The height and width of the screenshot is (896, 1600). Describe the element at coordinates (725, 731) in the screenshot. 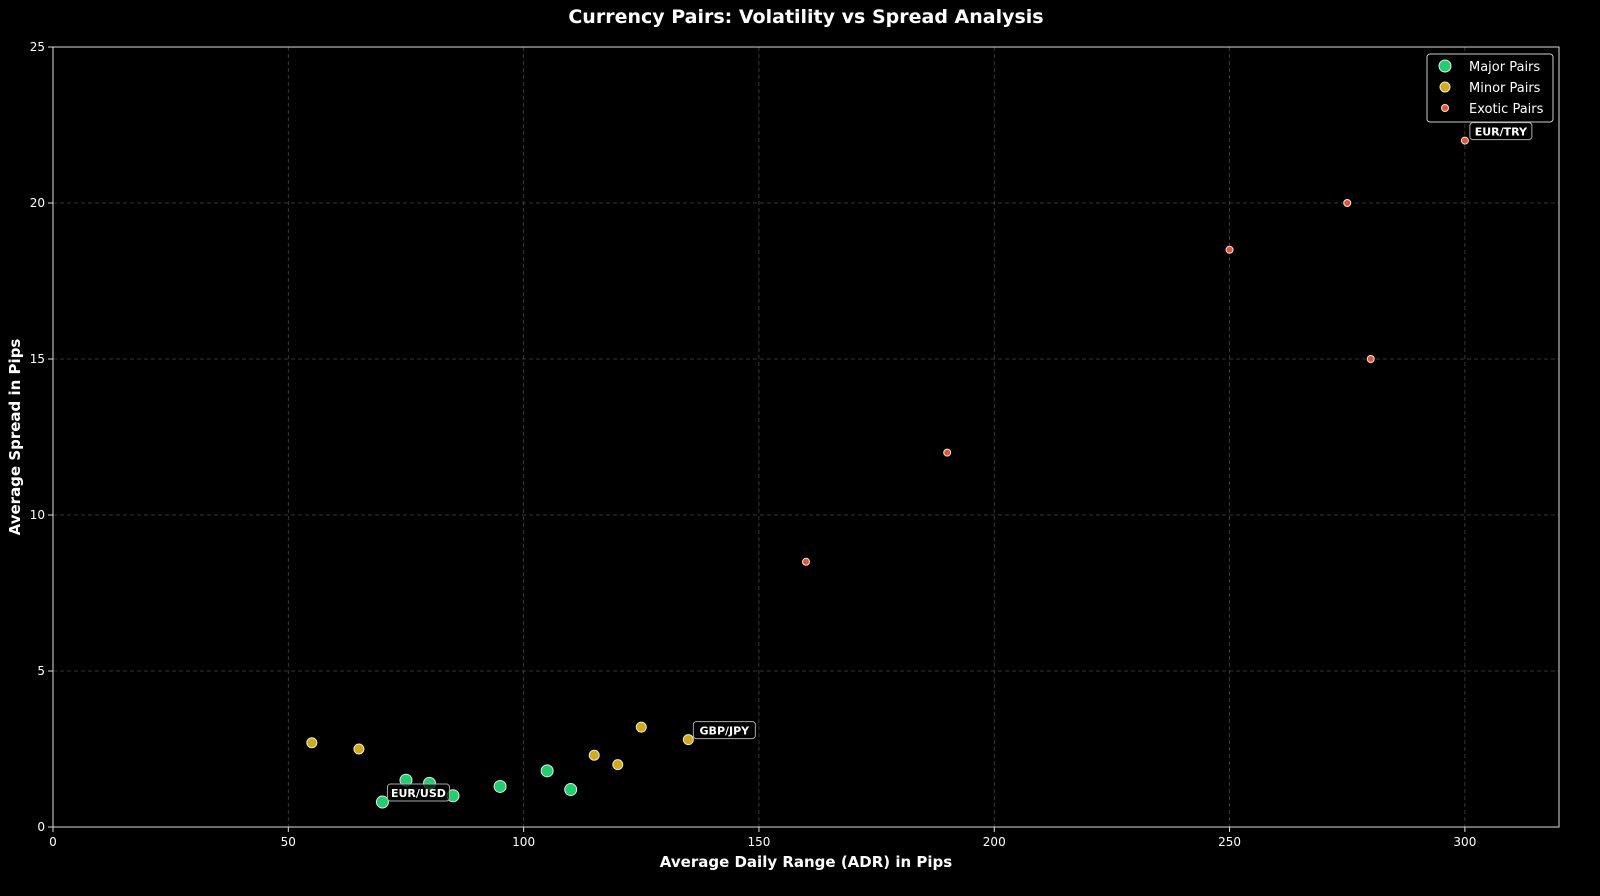

I see `annotation-label: GBP/JPY` at that location.